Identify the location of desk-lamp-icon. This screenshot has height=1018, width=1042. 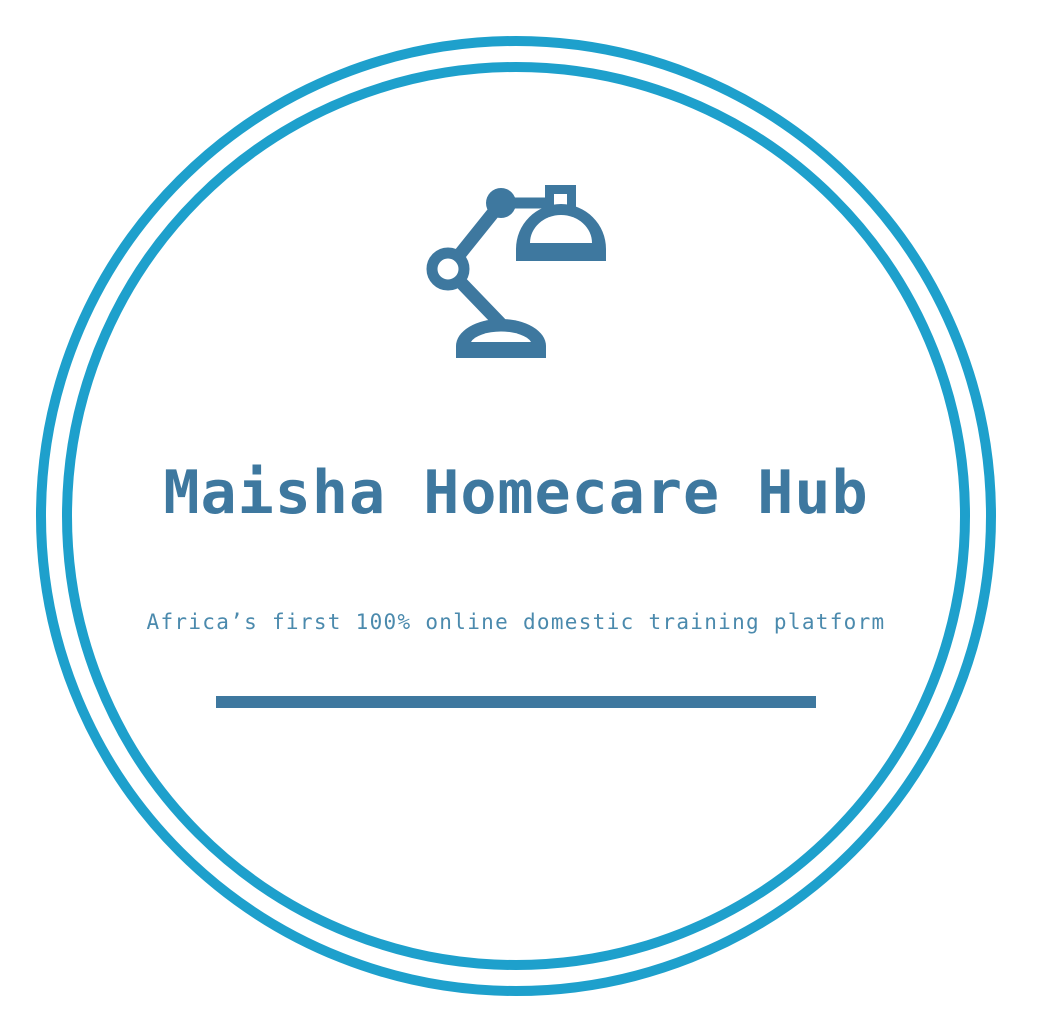
(516, 271).